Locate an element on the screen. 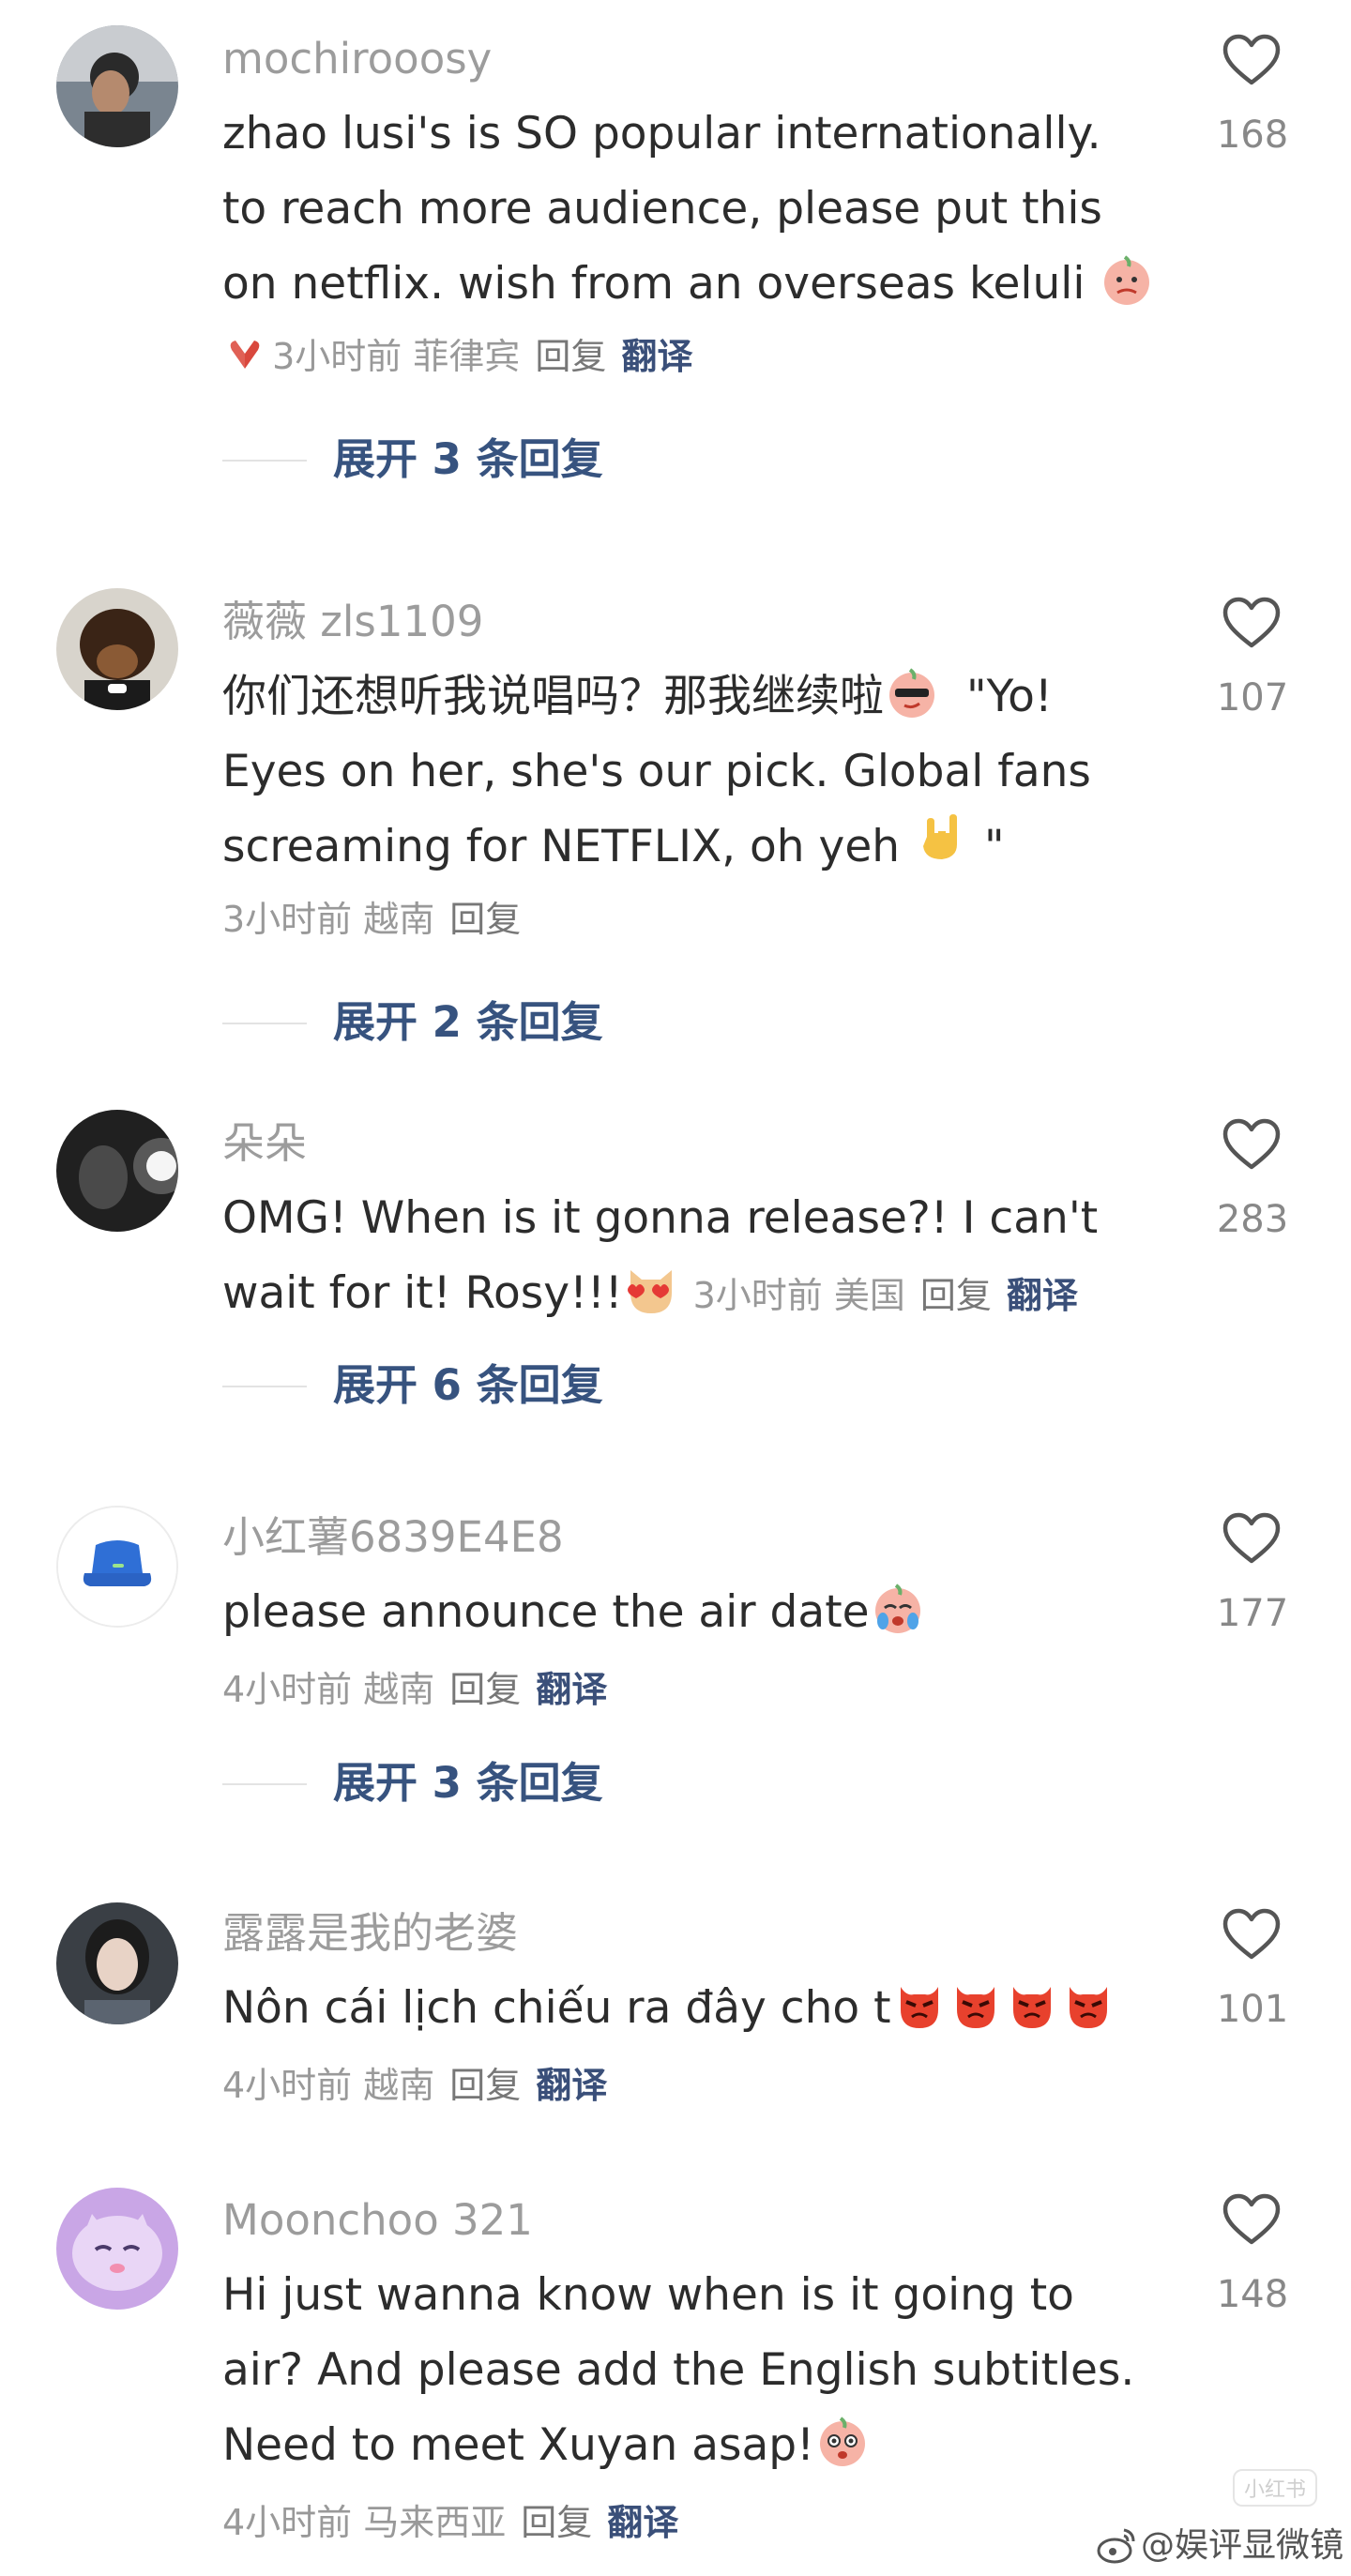 This screenshot has height=2576, width=1351. xiaohongshu-watermark: 小红书 is located at coordinates (1274, 2488).